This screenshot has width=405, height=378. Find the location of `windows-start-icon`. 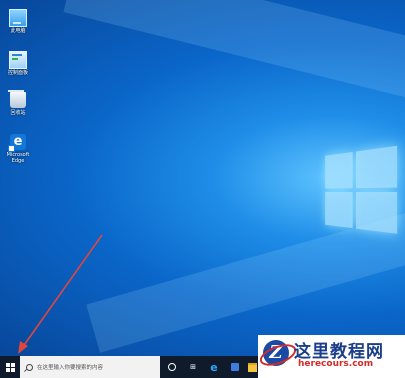

windows-start-icon is located at coordinates (10, 367).